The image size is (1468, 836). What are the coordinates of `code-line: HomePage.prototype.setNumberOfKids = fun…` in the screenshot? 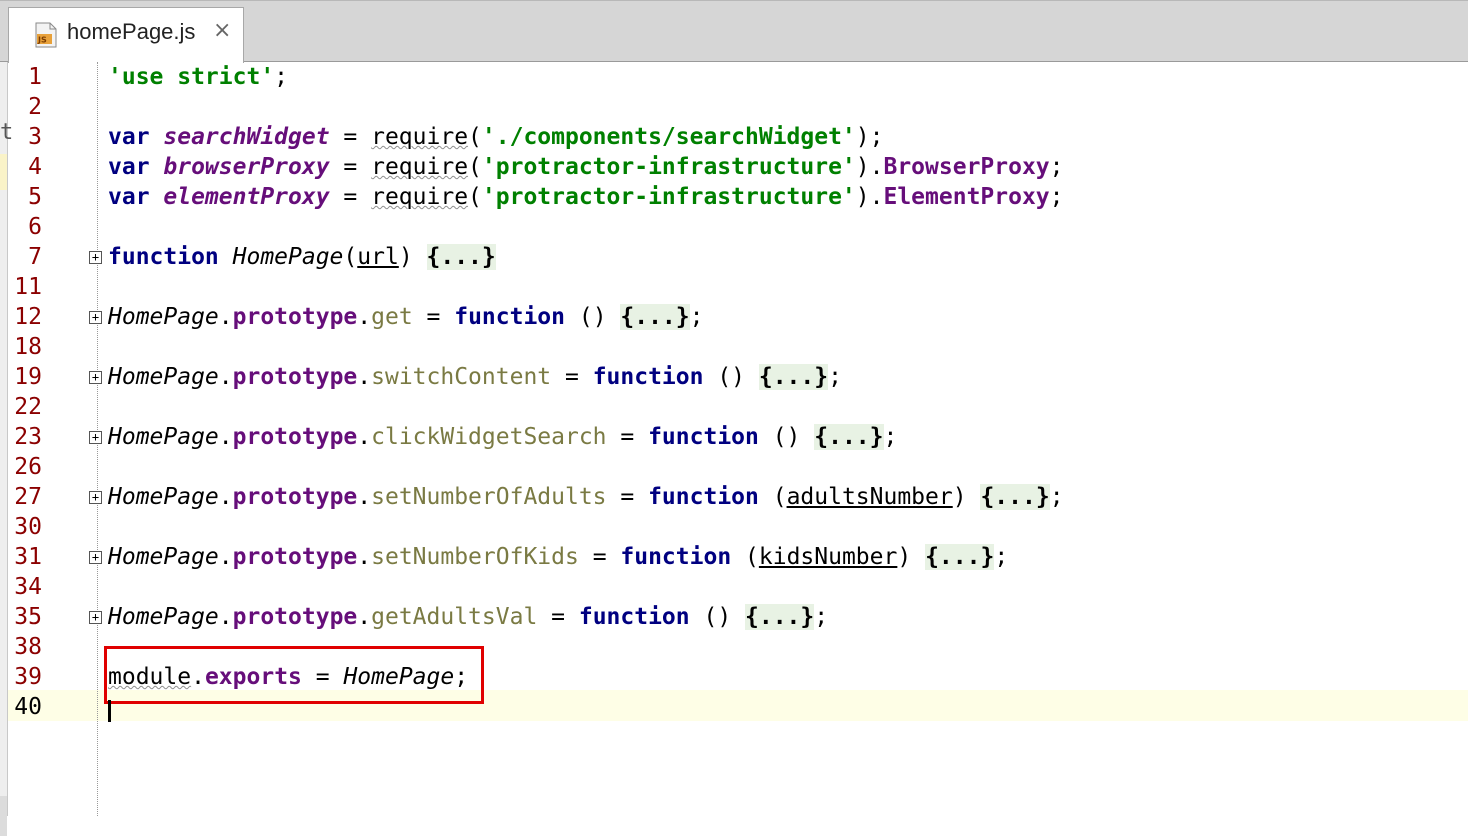 It's located at (558, 557).